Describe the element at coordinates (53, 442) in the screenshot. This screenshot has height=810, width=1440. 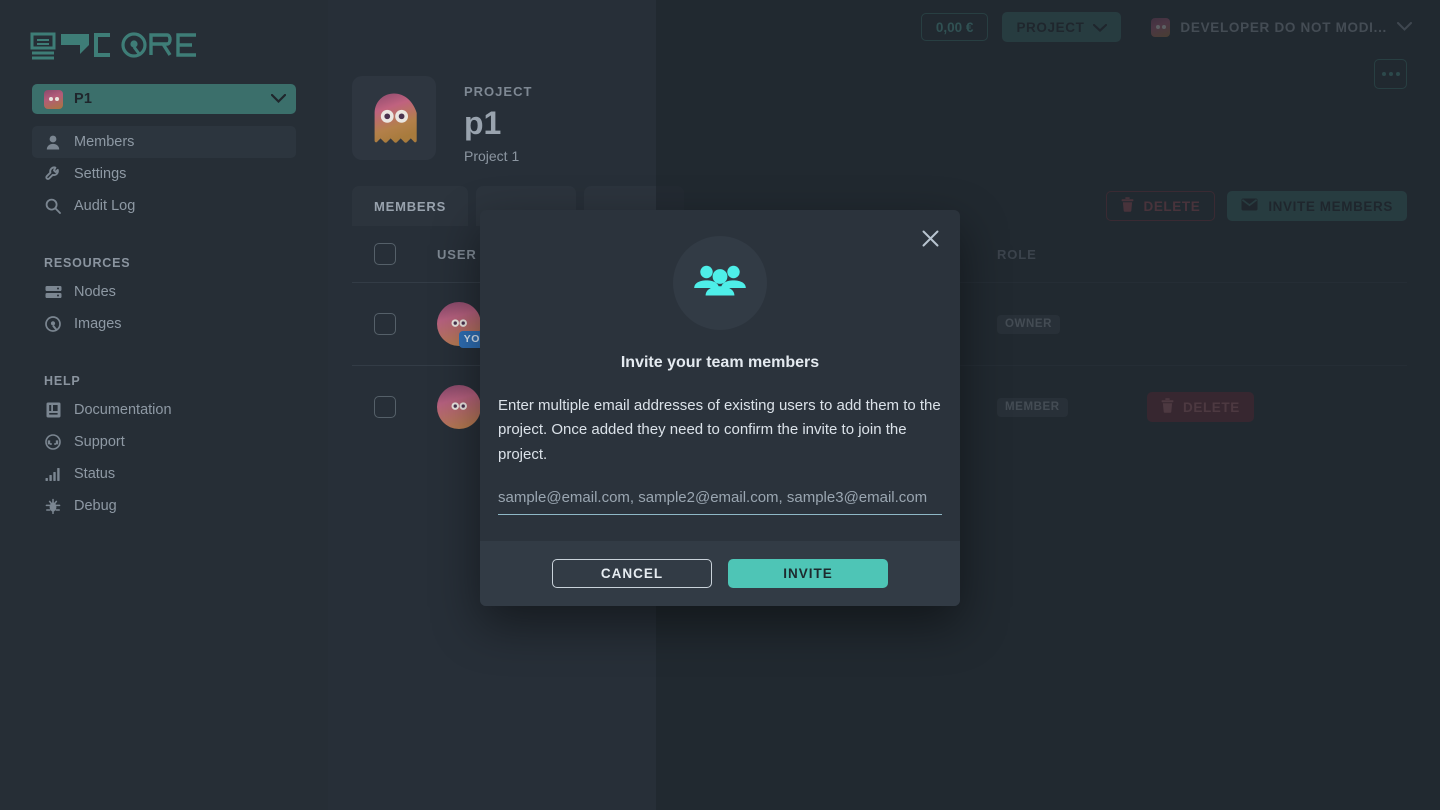
I see `headset-icon` at that location.